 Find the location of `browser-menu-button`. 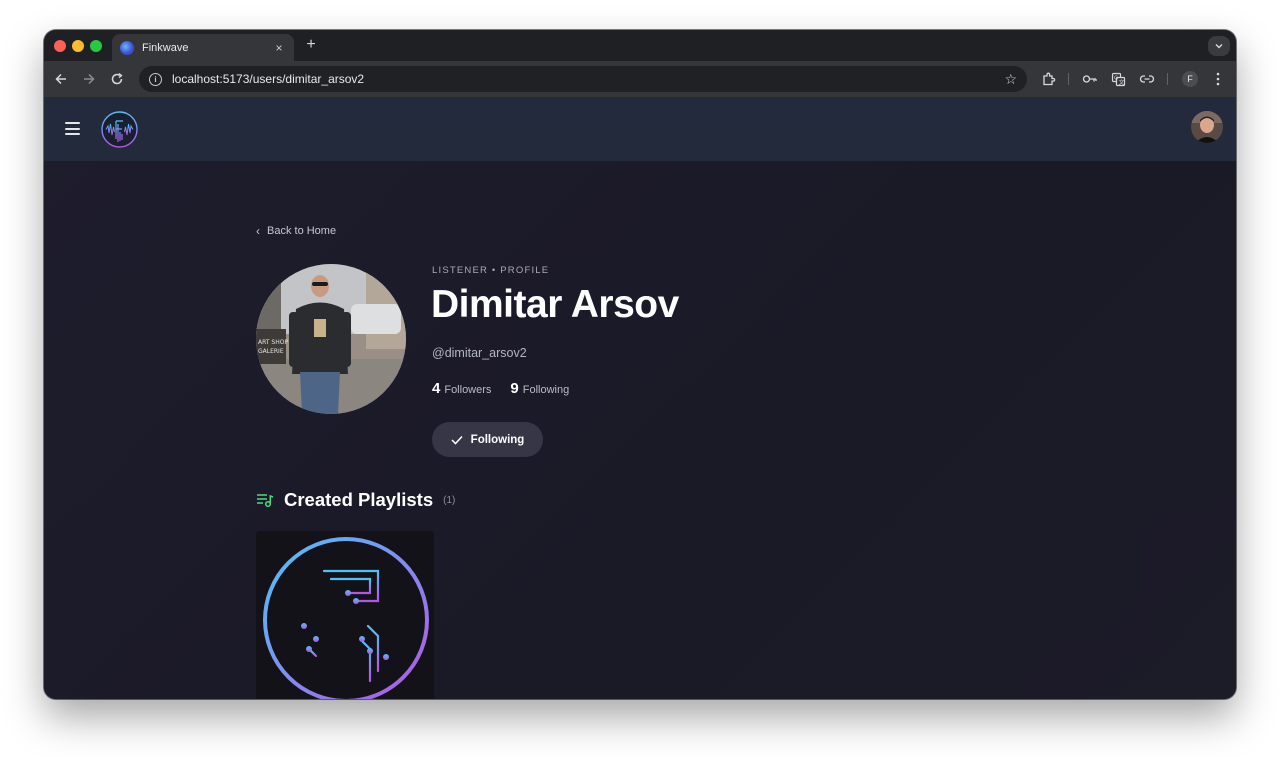

browser-menu-button is located at coordinates (1218, 79).